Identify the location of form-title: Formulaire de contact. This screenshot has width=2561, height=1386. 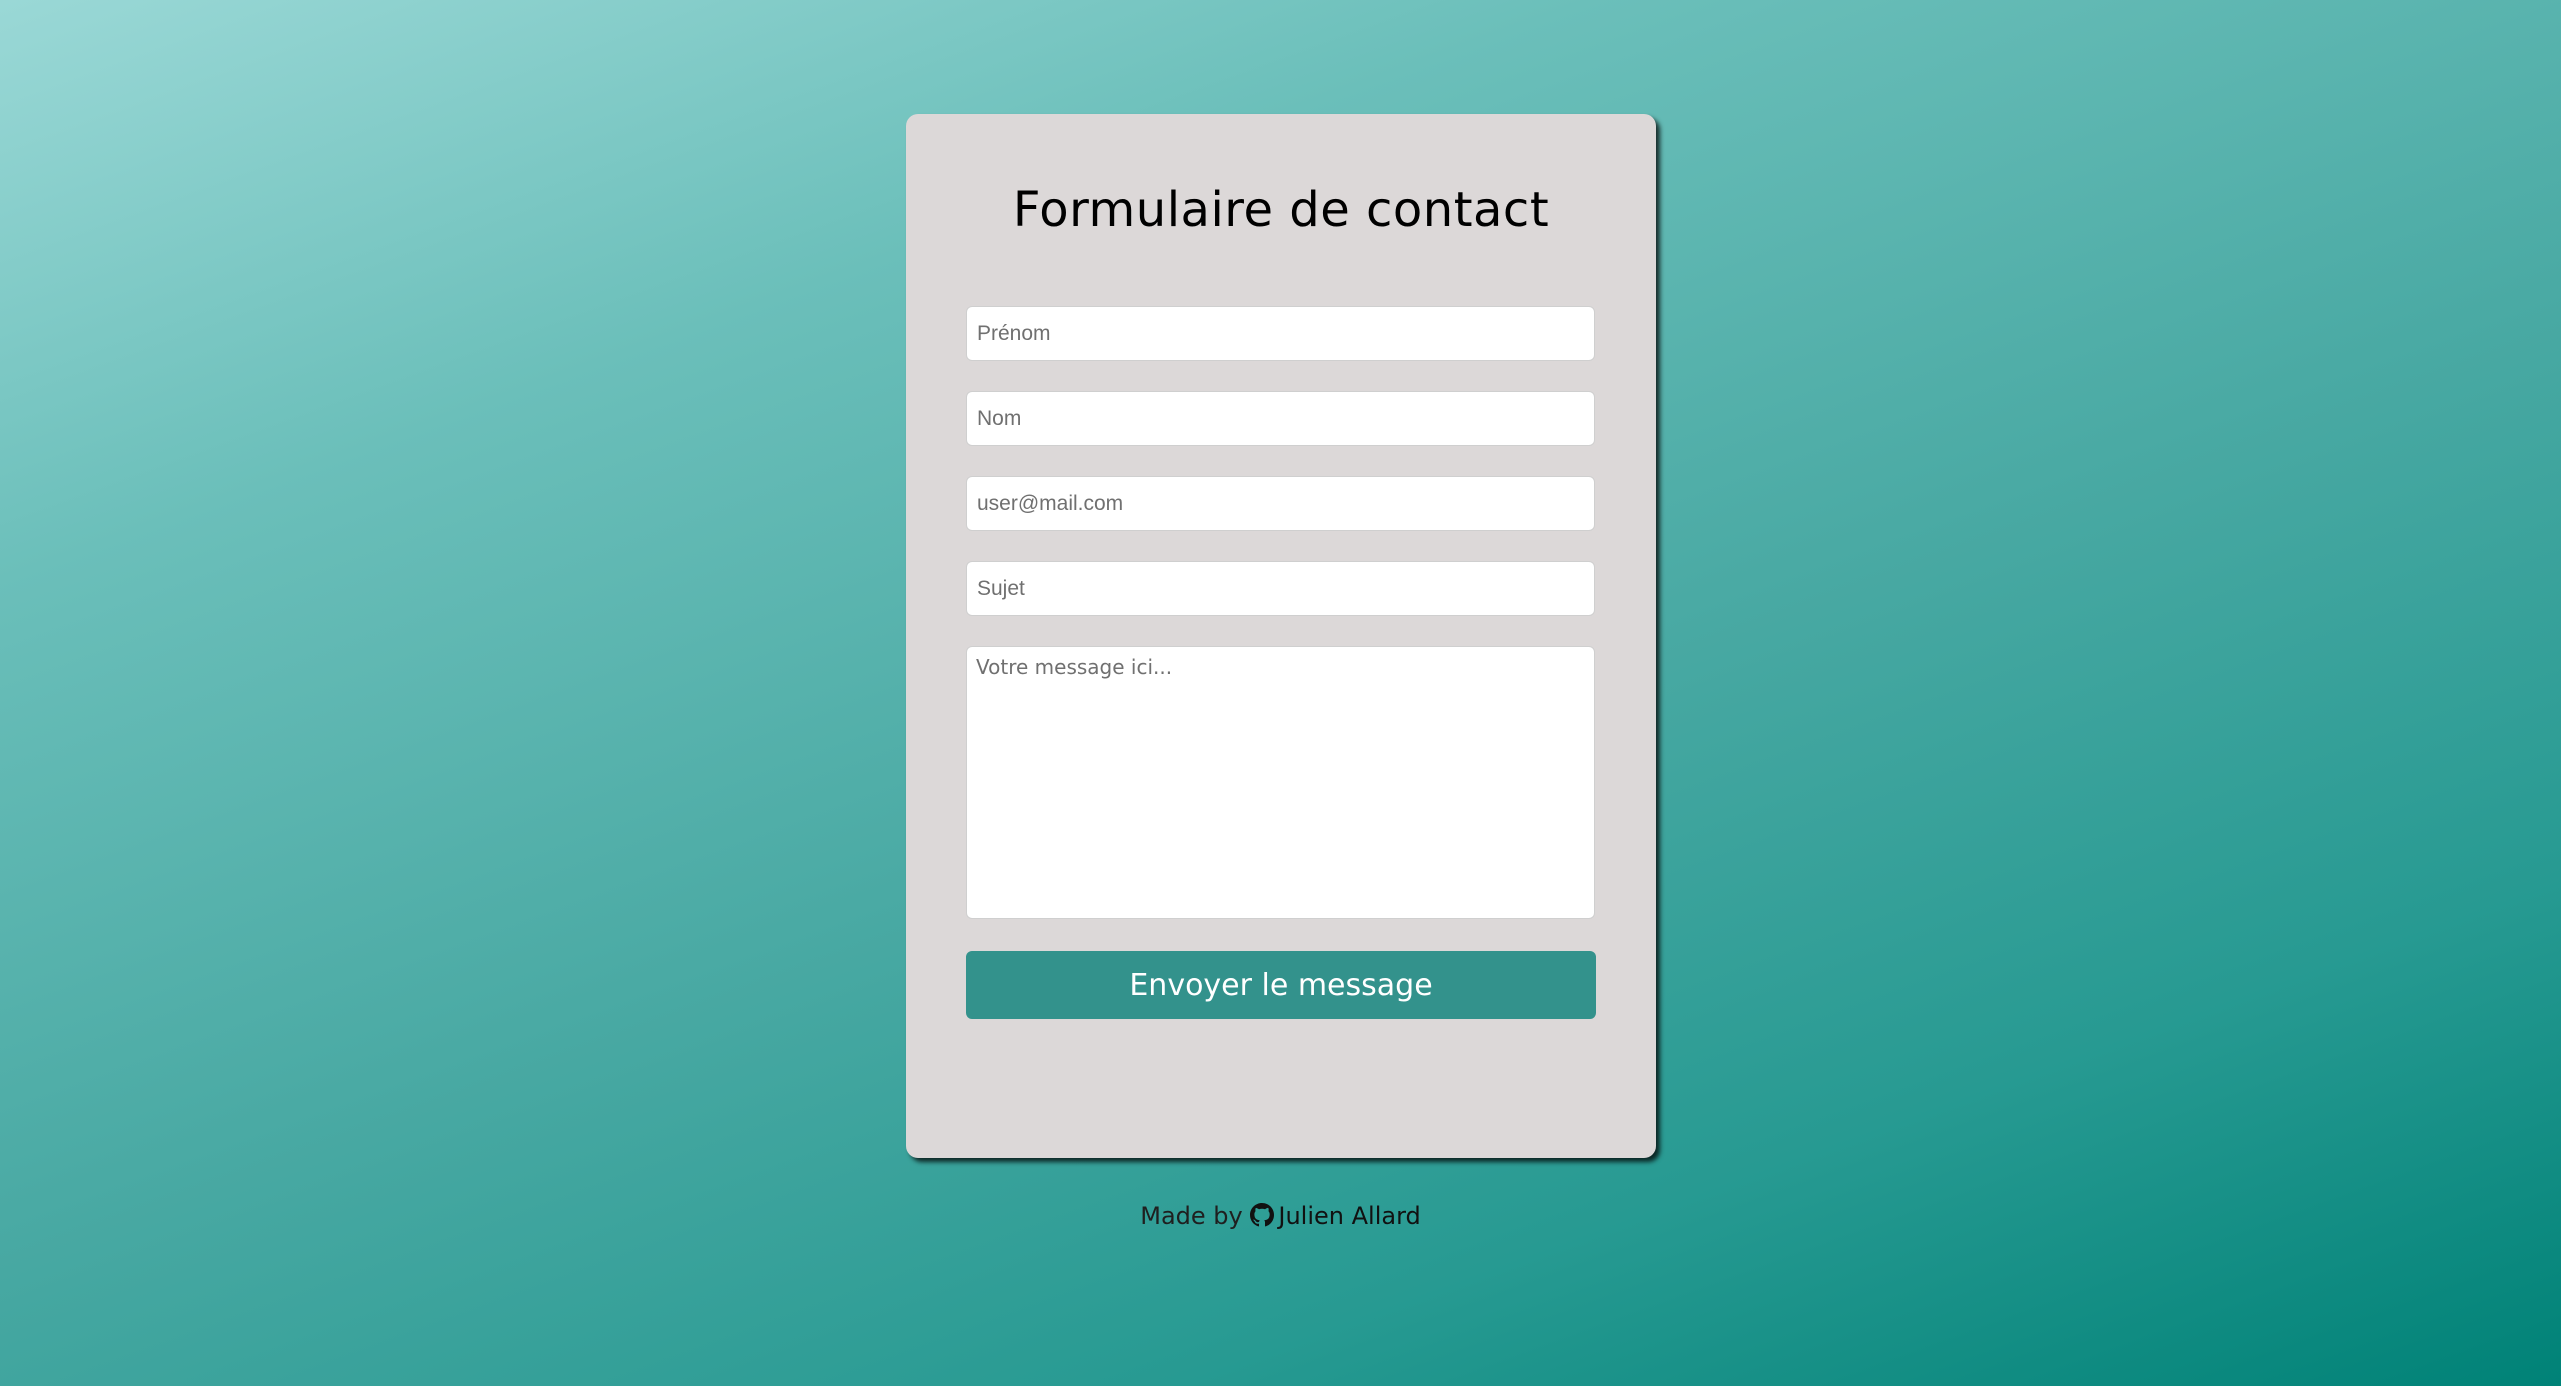
(1281, 210).